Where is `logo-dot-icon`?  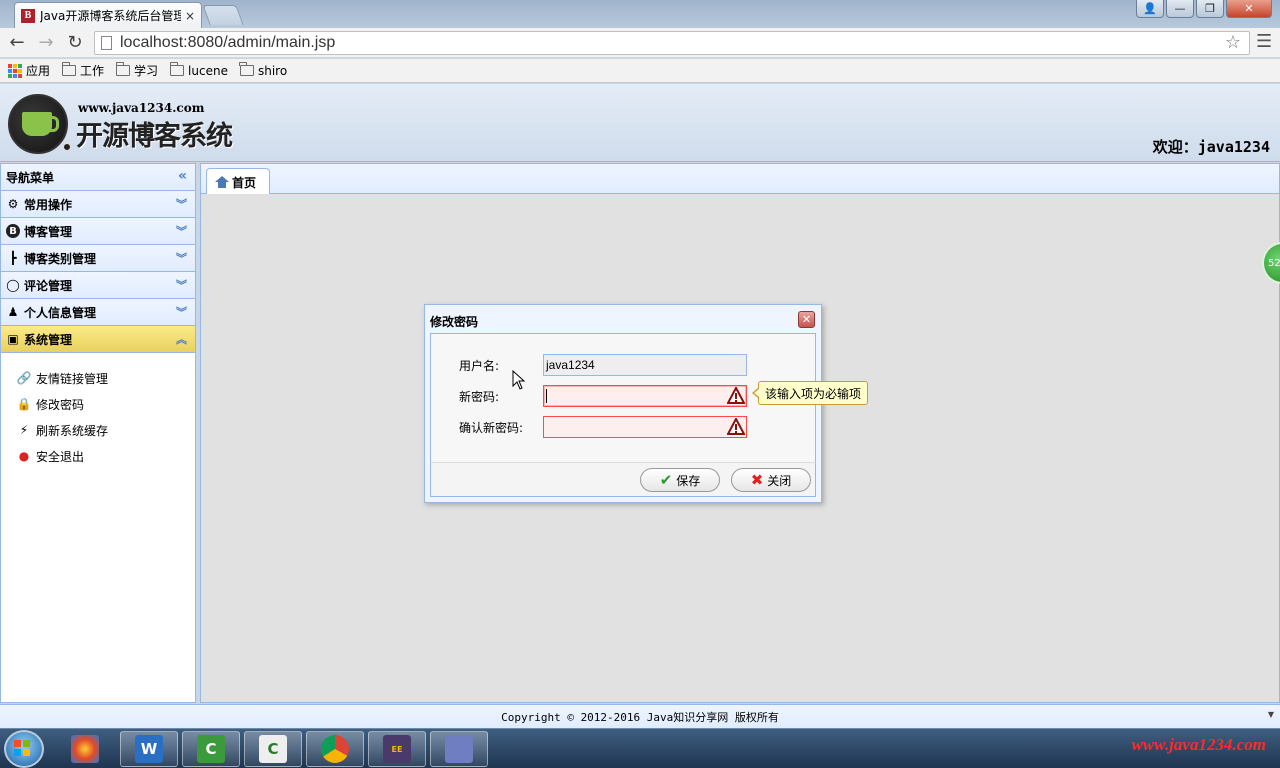
logo-dot-icon is located at coordinates (67, 147).